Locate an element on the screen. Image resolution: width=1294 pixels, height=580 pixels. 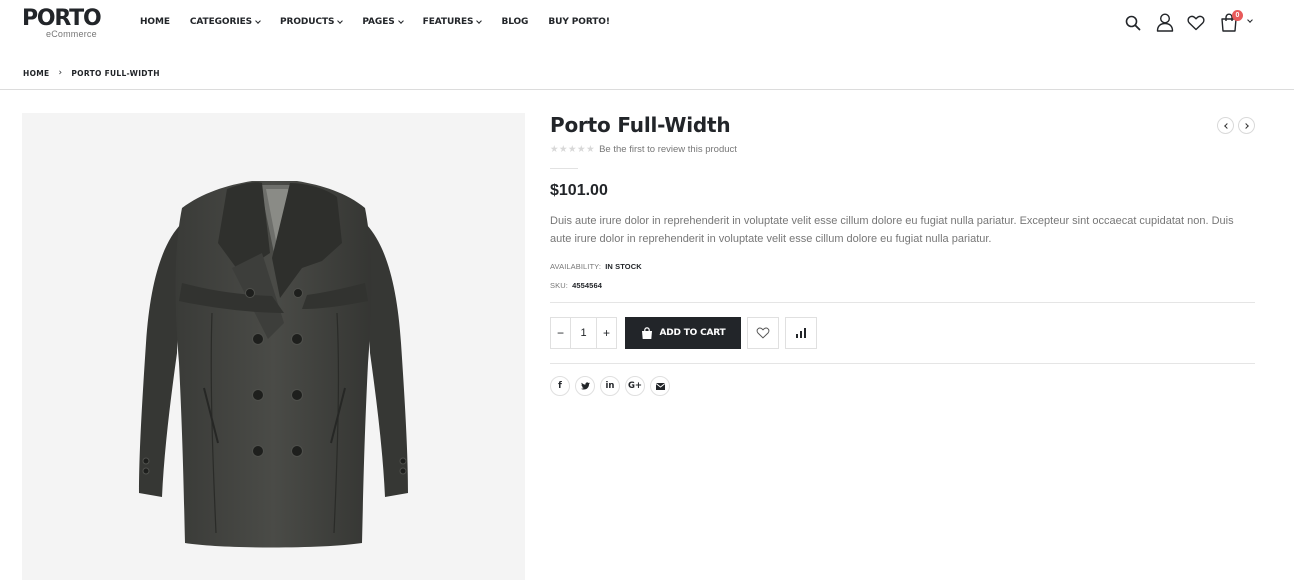
qty-plus-button: + is located at coordinates (606, 333).